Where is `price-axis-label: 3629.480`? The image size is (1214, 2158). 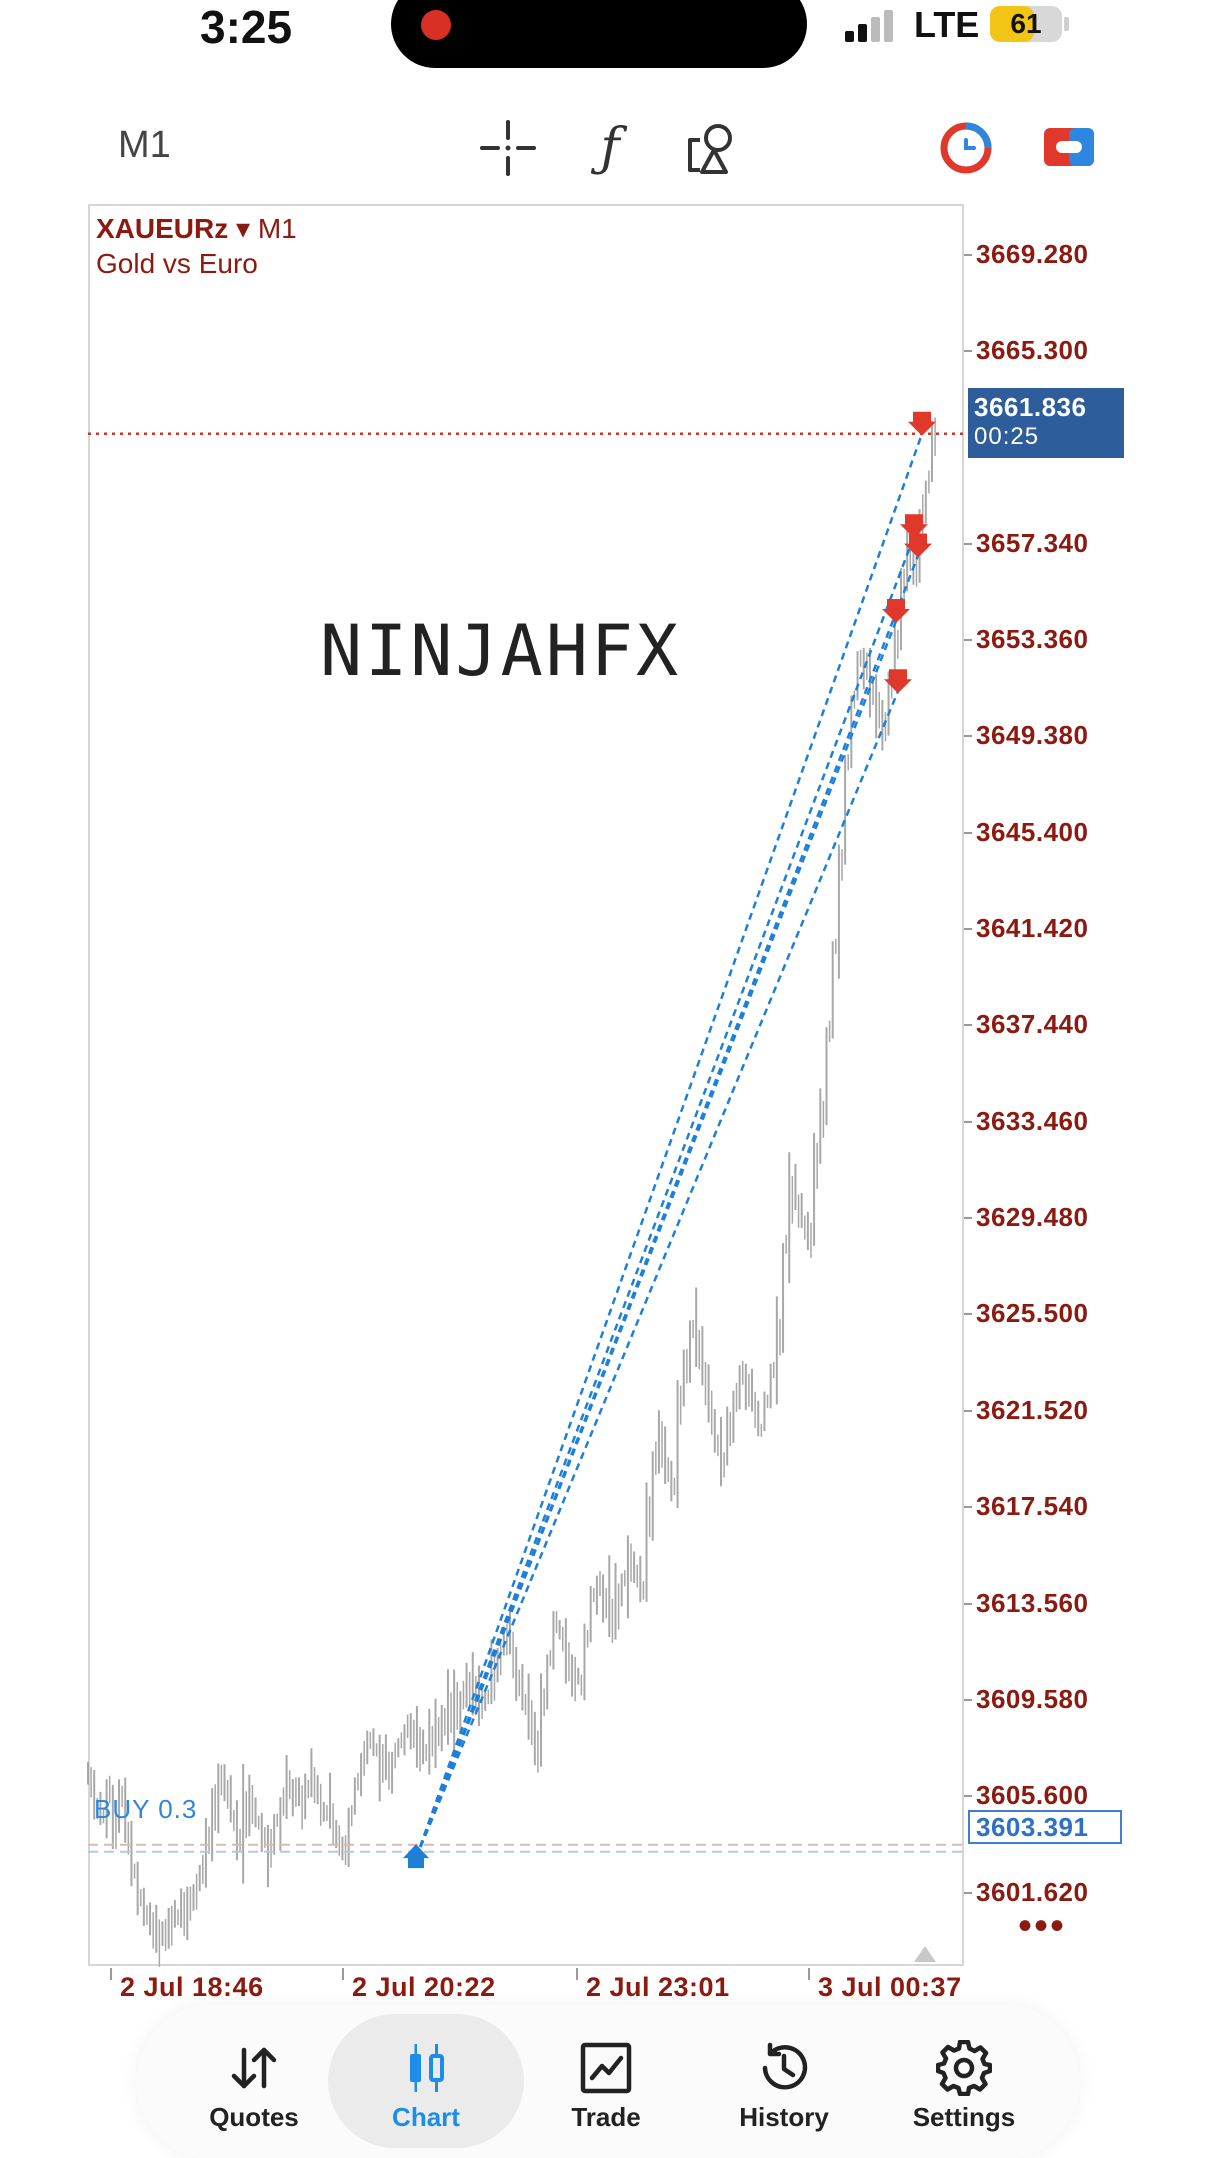
price-axis-label: 3629.480 is located at coordinates (1032, 1217).